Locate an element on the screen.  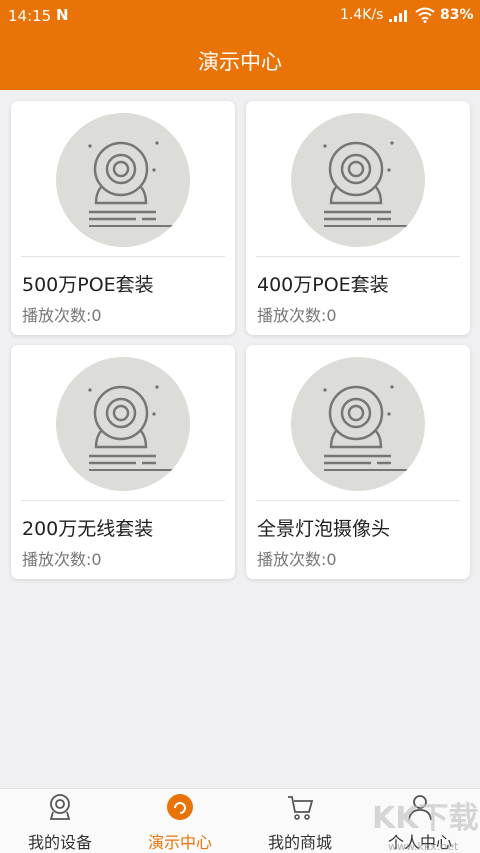
card-title: 400万POE套装 is located at coordinates (323, 285).